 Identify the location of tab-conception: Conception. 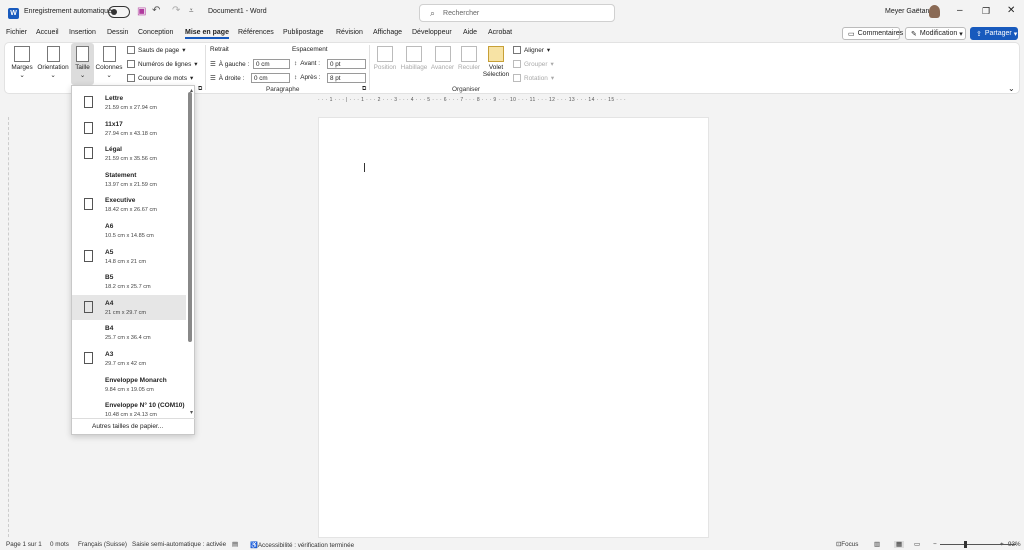
(155, 32).